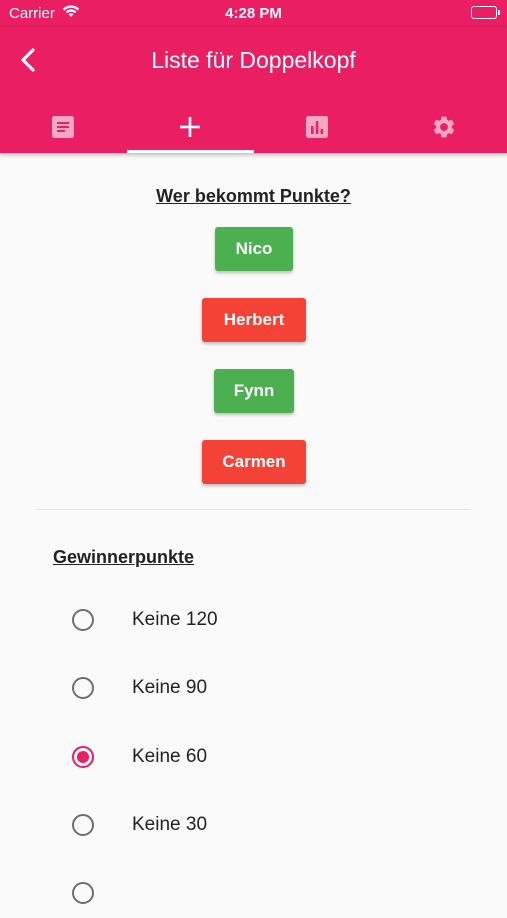 The height and width of the screenshot is (918, 507). Describe the element at coordinates (170, 687) in the screenshot. I see `radio-label: Keine 90` at that location.